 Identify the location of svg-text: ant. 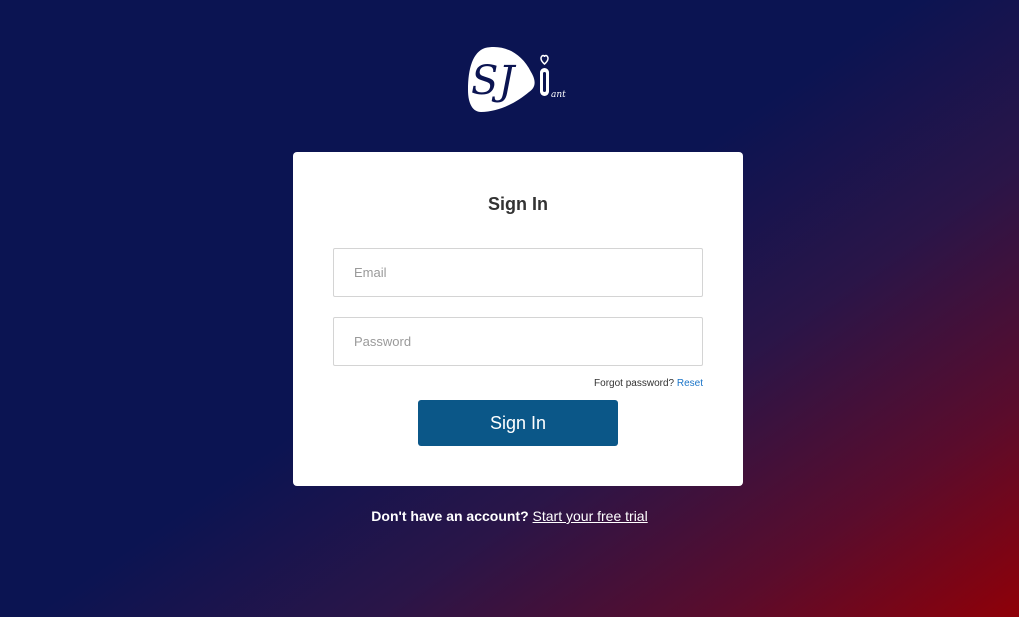
(558, 95).